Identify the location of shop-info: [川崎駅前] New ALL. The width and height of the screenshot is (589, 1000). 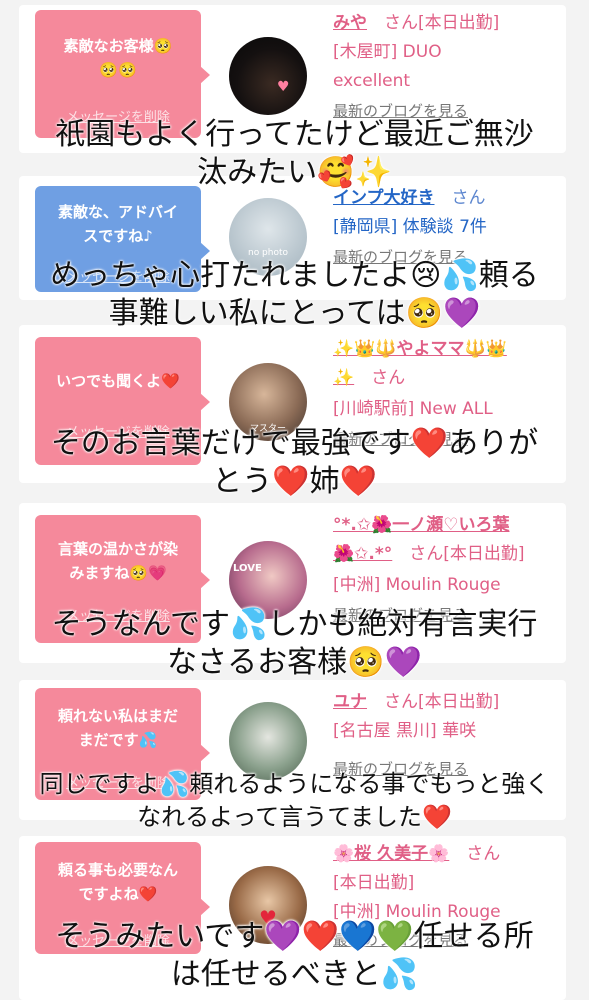
(413, 409).